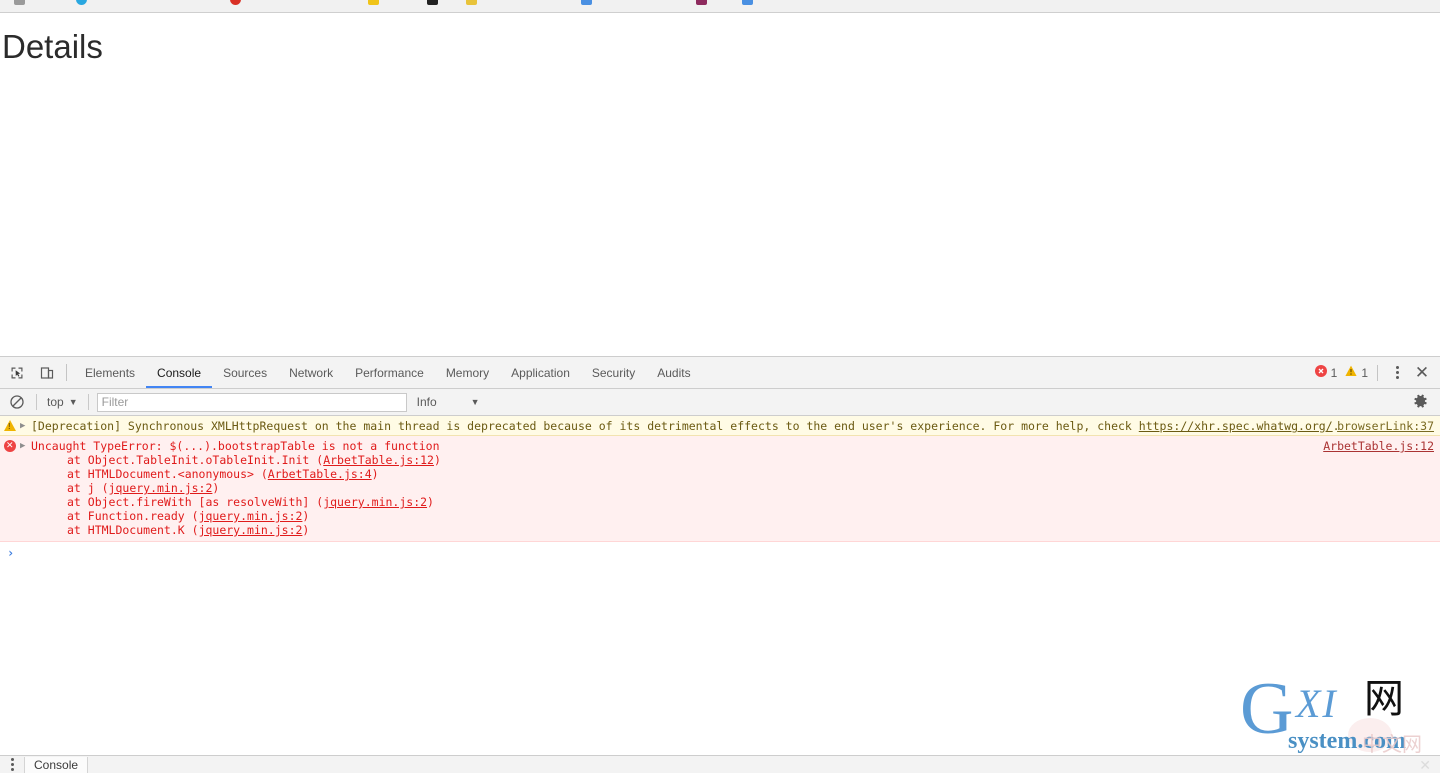  Describe the element at coordinates (389, 373) in the screenshot. I see `tab-performance: Performance` at that location.